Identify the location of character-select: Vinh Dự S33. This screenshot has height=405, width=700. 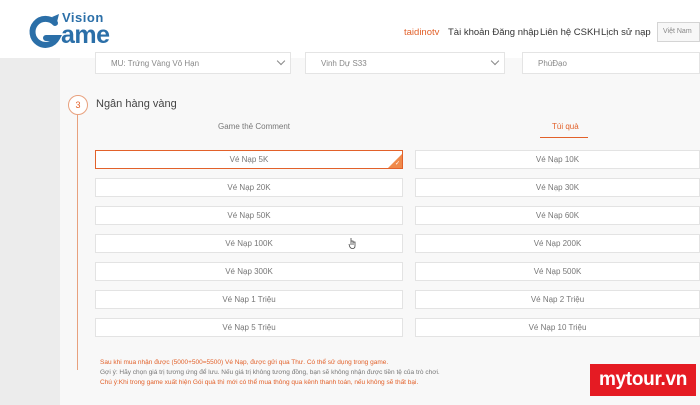
(405, 63).